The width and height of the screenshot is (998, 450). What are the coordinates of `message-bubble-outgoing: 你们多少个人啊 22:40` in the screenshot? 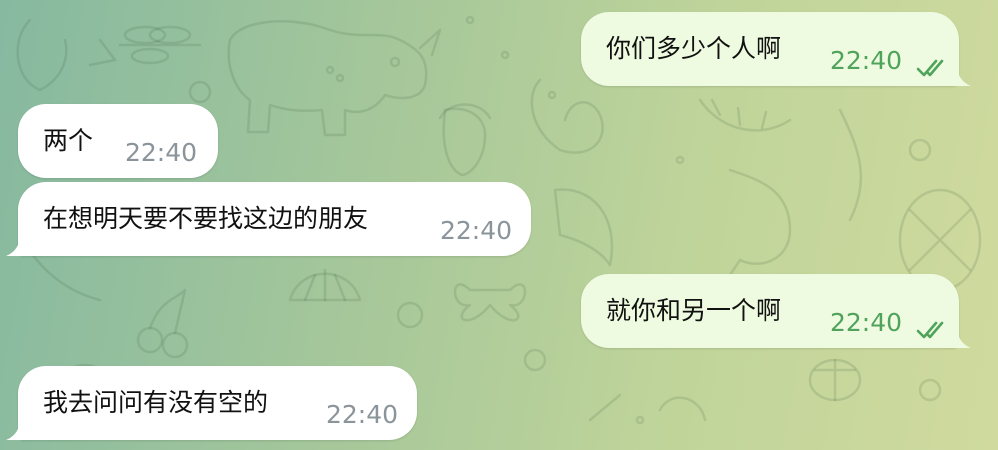 It's located at (776, 49).